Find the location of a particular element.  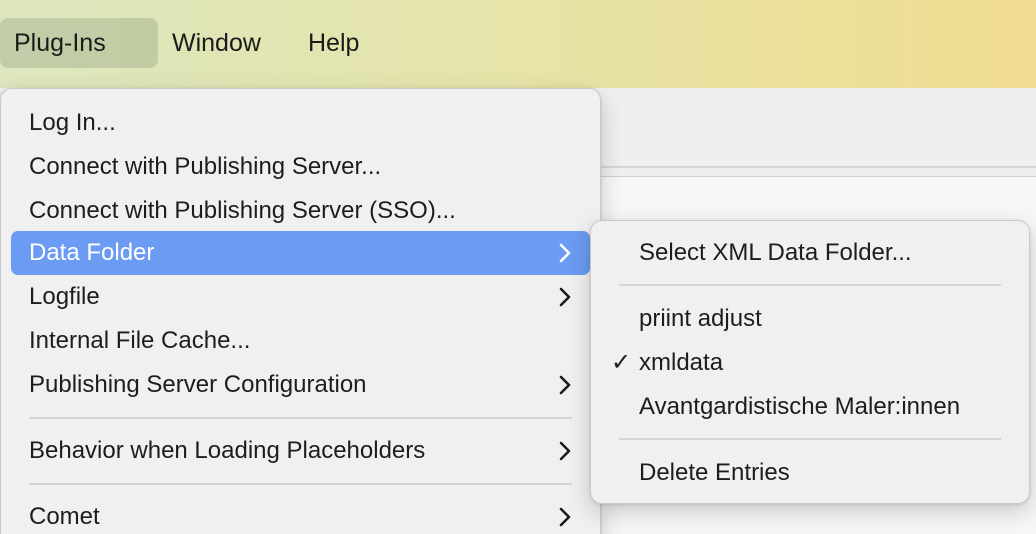

submenu-item-avantgardistische-maler: Avantgardistische Maler:innen is located at coordinates (810, 407).